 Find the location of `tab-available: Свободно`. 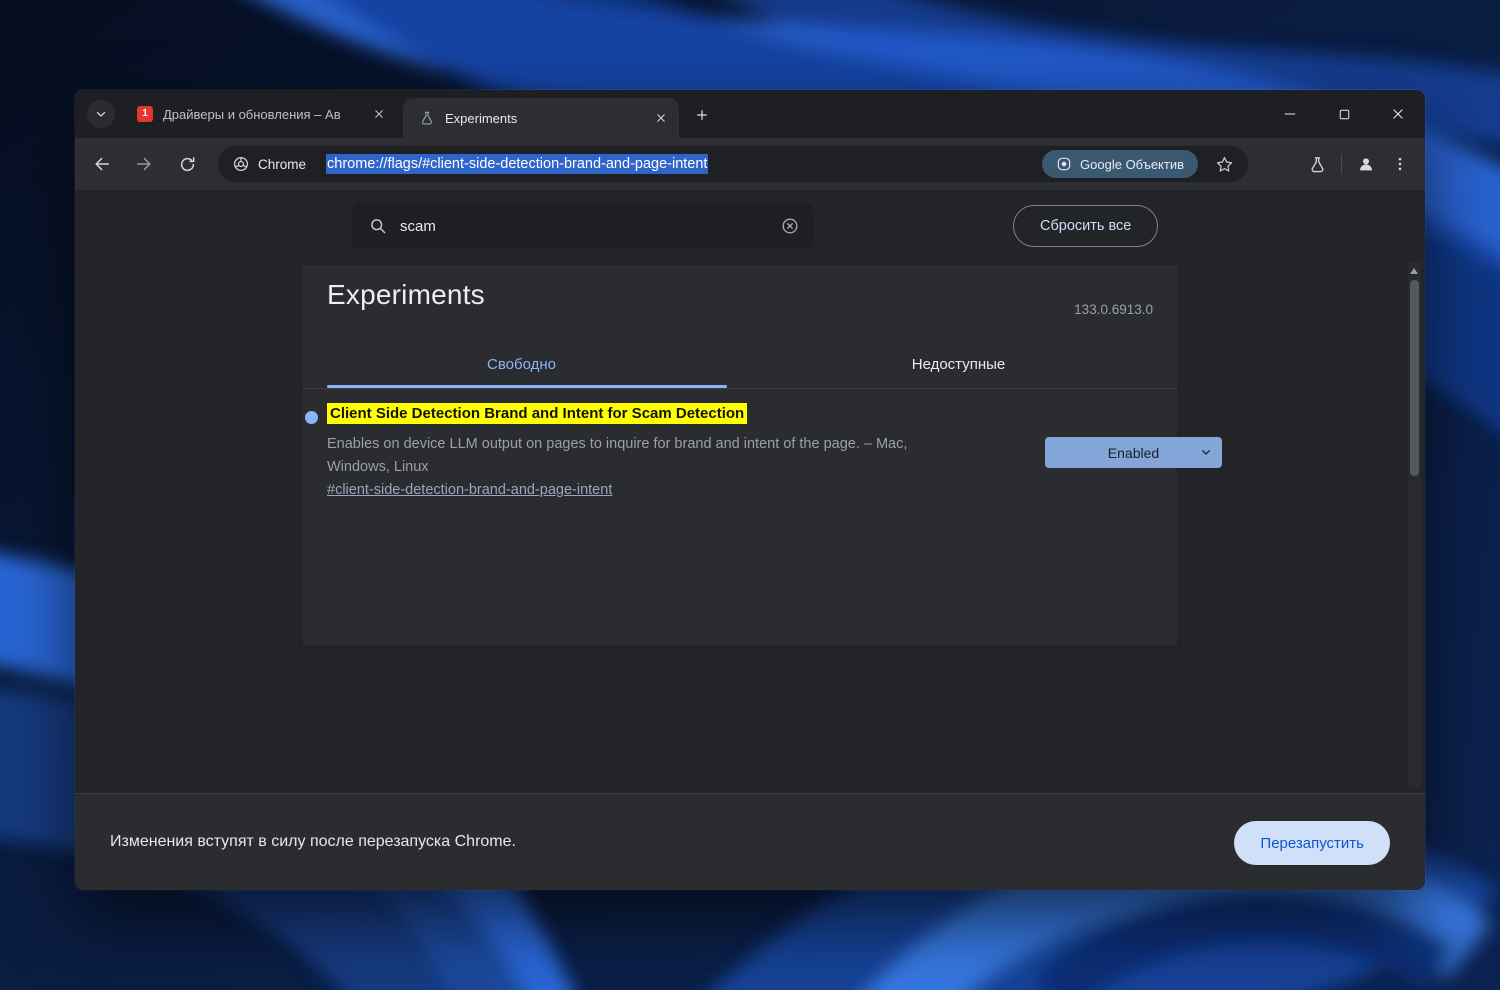

tab-available: Свободно is located at coordinates (521, 366).